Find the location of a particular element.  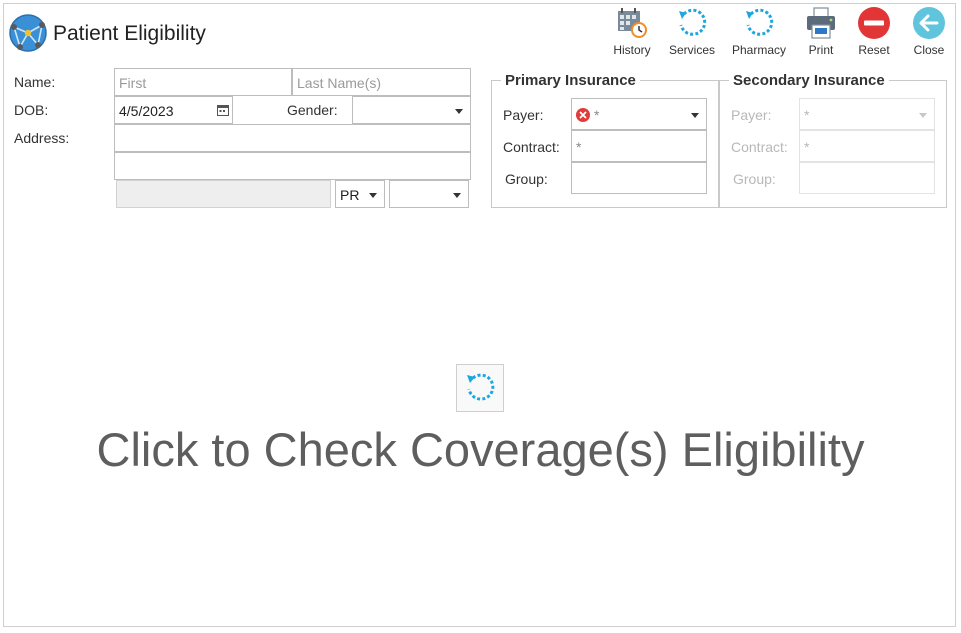

secondary-payer-select: * is located at coordinates (867, 114).